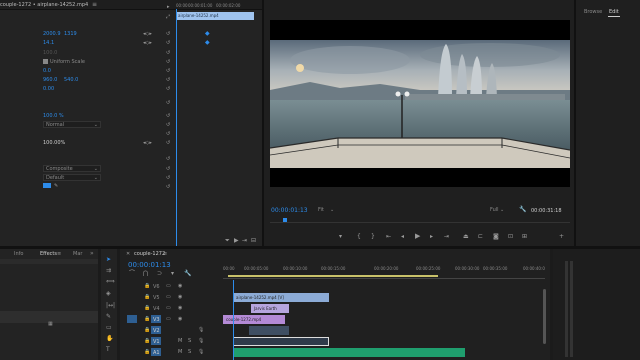  What do you see at coordinates (510, 237) in the screenshot?
I see `comparison-view-icon: ⊡` at bounding box center [510, 237].